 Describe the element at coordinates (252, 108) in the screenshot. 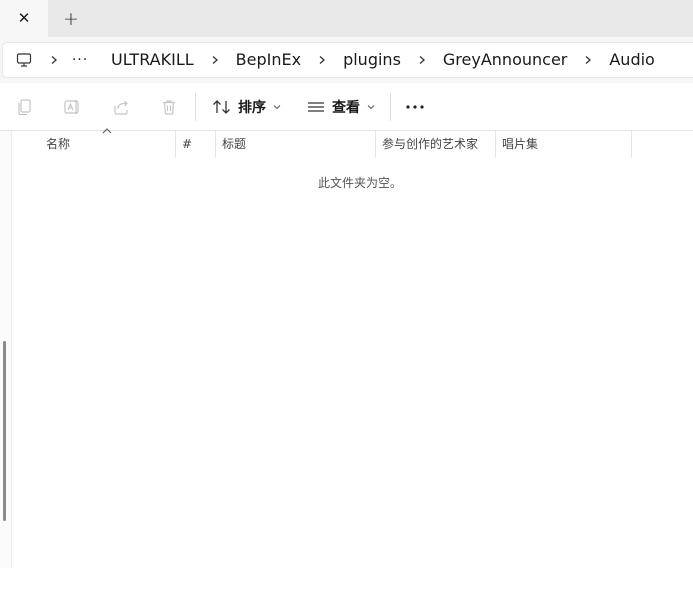

I see `sort-label: 排序` at that location.